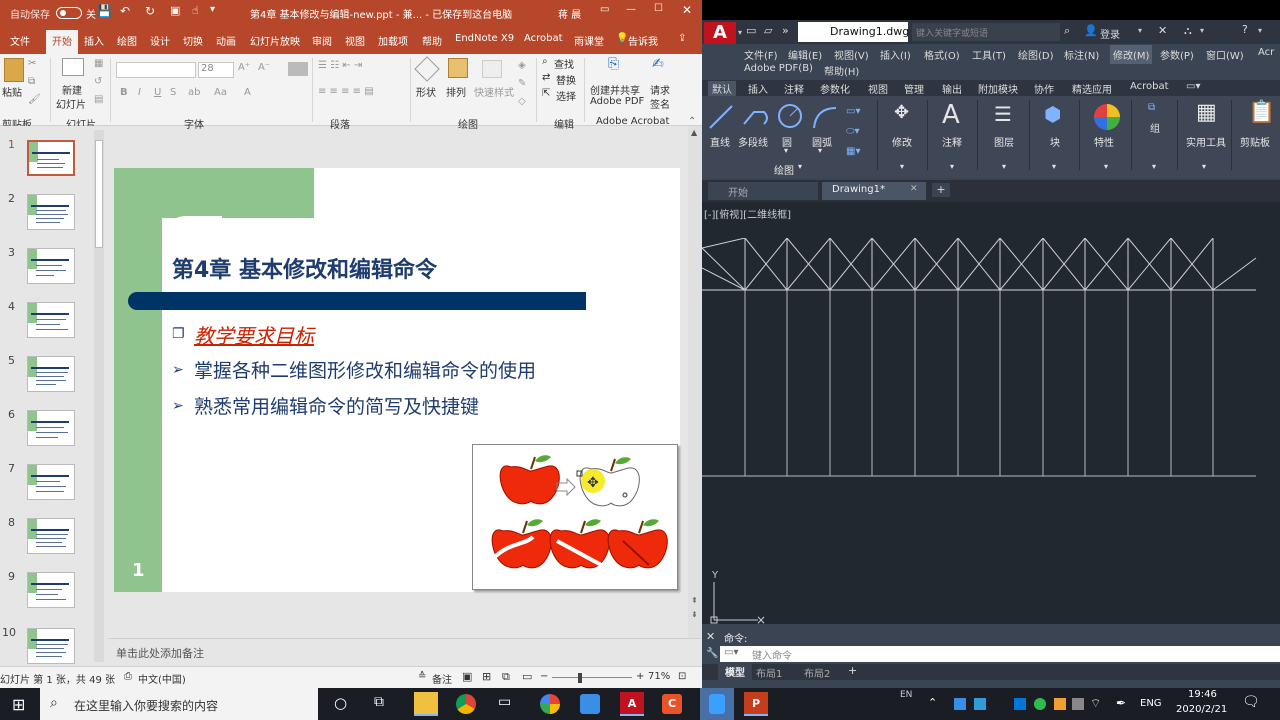  I want to click on tab-review: 审阅, so click(322, 40).